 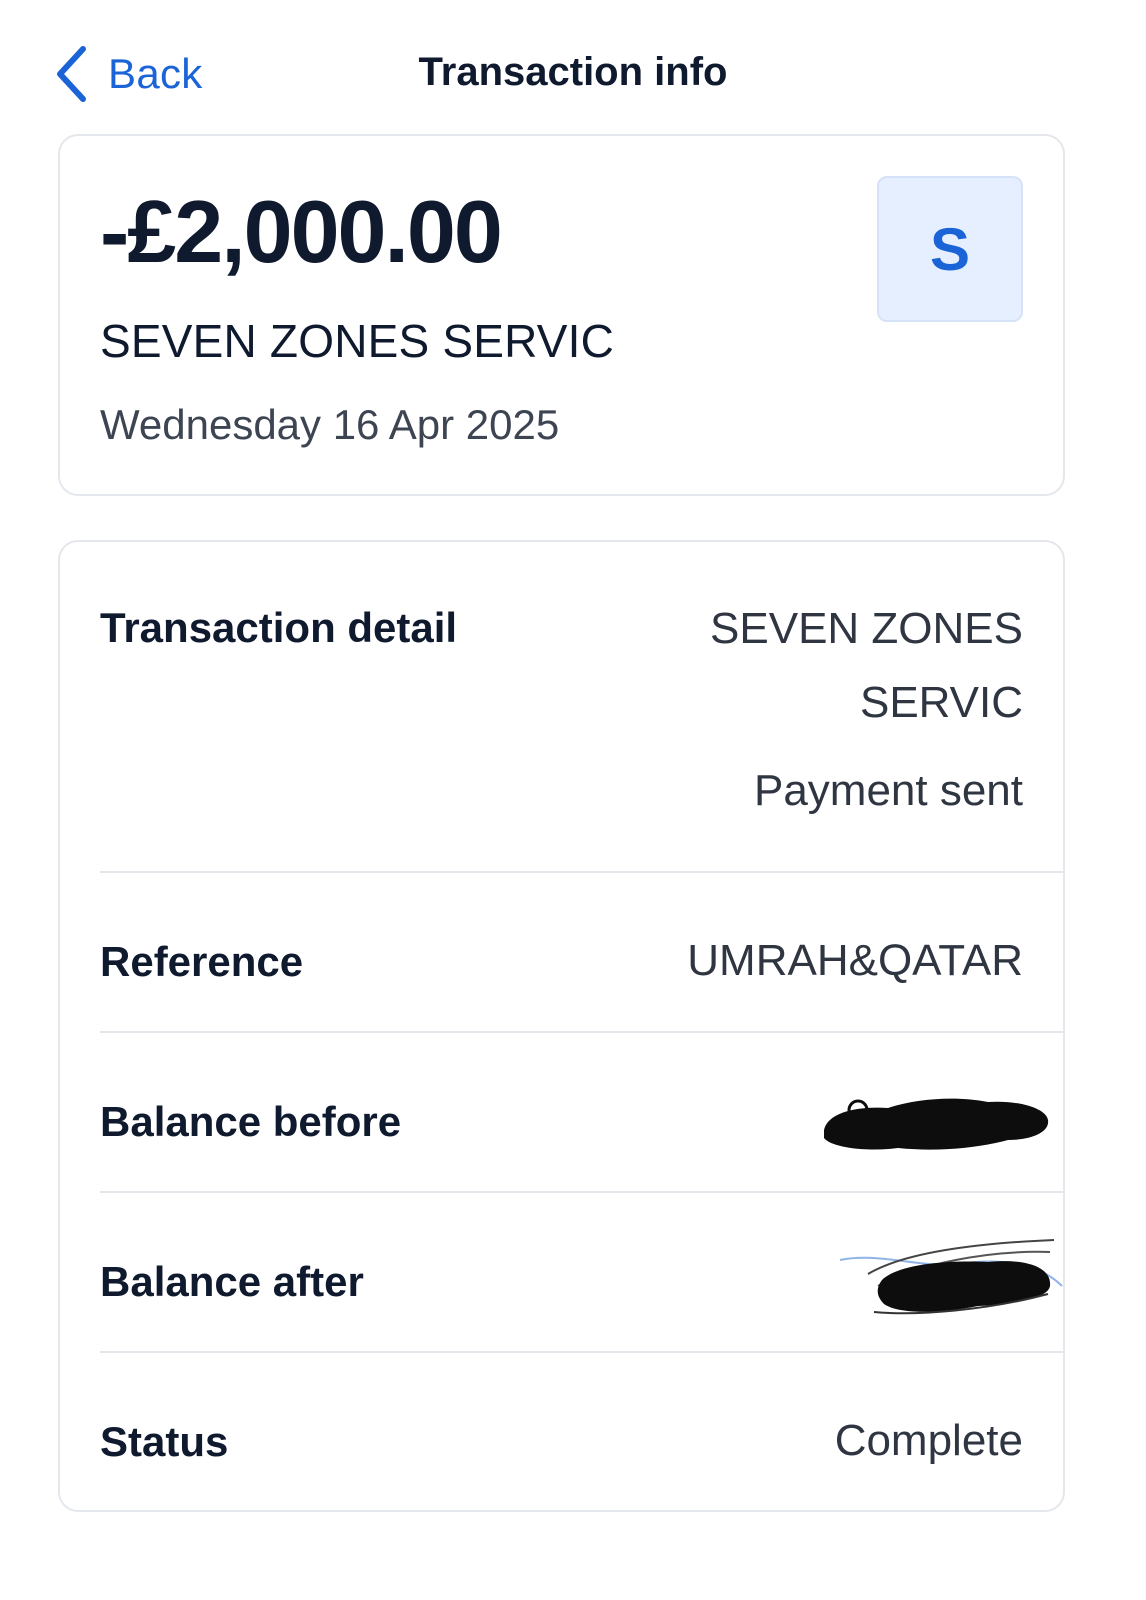 I want to click on nav-header: Back Transaction info, so click(x=573, y=70).